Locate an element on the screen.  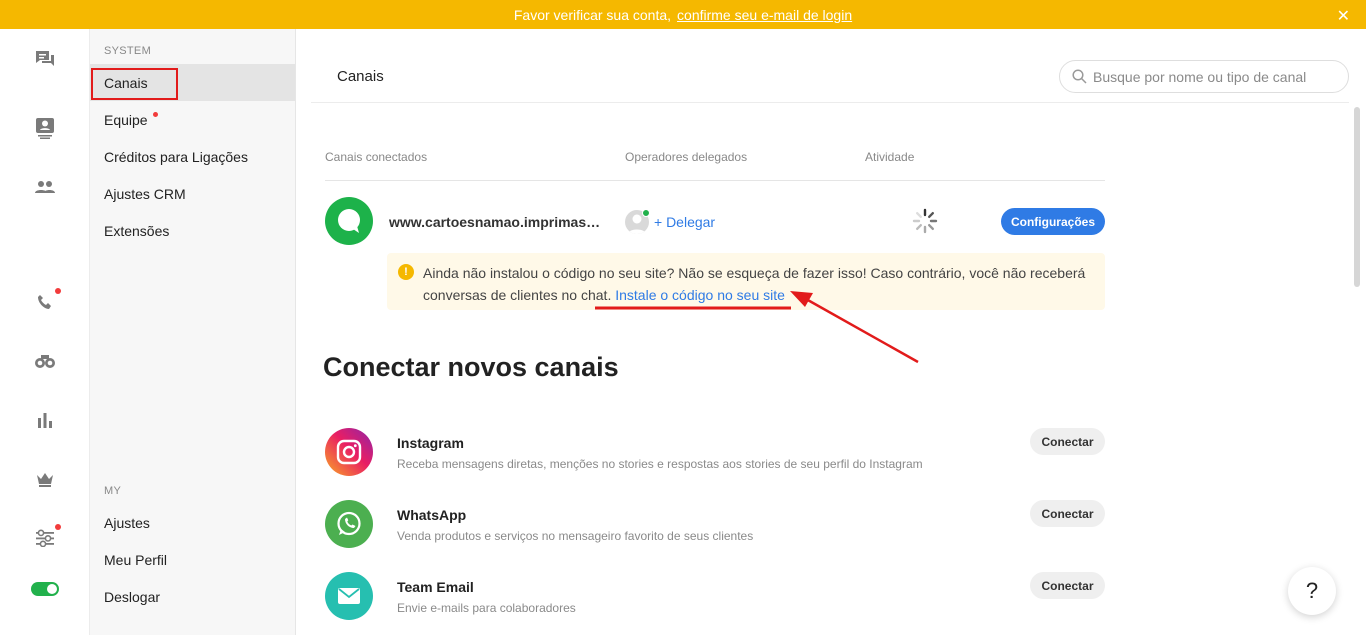
phone-badge is located at coordinates (58, 291).